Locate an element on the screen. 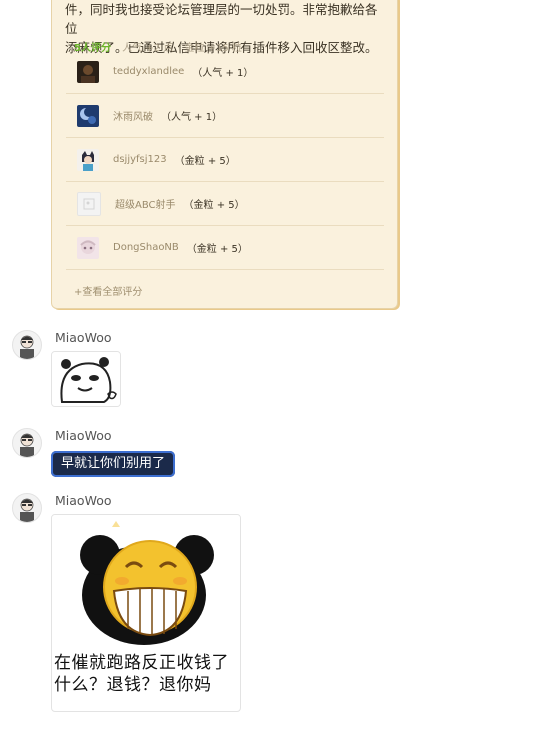  view-all-ratings-link: +查看全部评分 is located at coordinates (108, 290).